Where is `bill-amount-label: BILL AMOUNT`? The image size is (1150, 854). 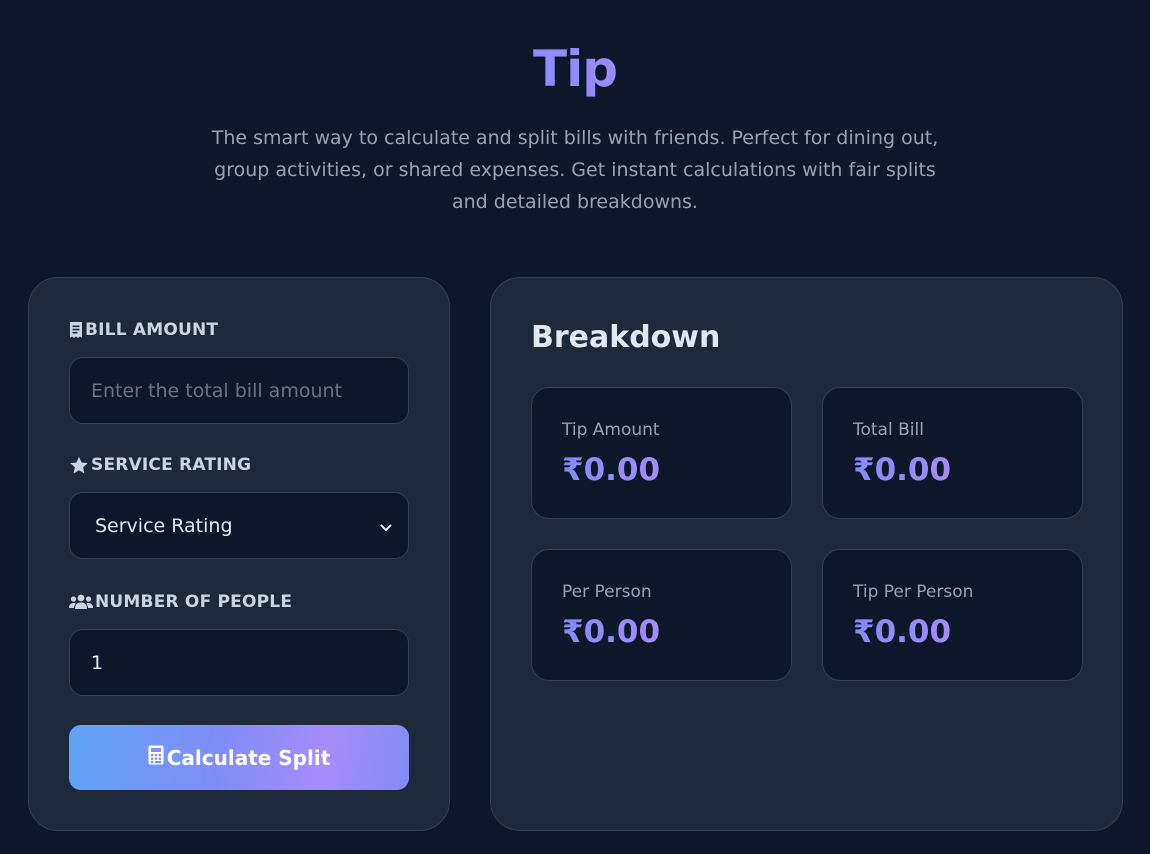
bill-amount-label: BILL AMOUNT is located at coordinates (143, 330).